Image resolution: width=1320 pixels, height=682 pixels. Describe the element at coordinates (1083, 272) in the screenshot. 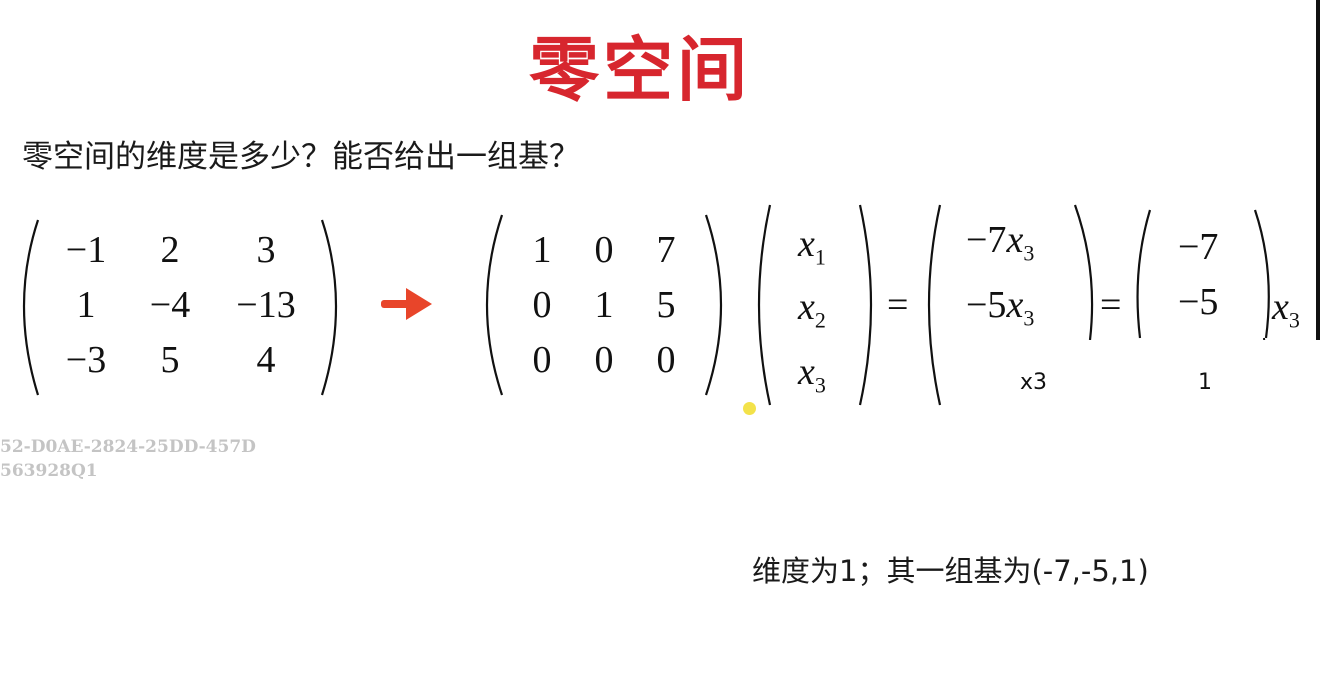

I see `solution-right-paren` at that location.